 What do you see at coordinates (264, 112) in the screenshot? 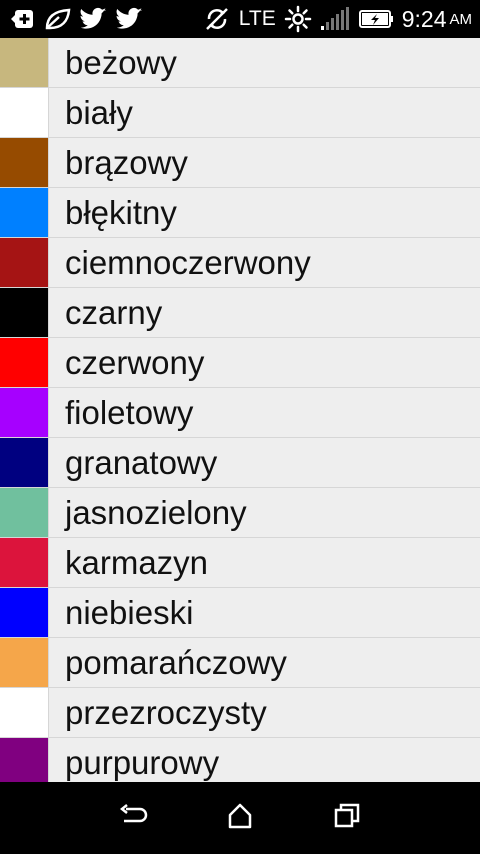
I see `color-name-label: biały` at bounding box center [264, 112].